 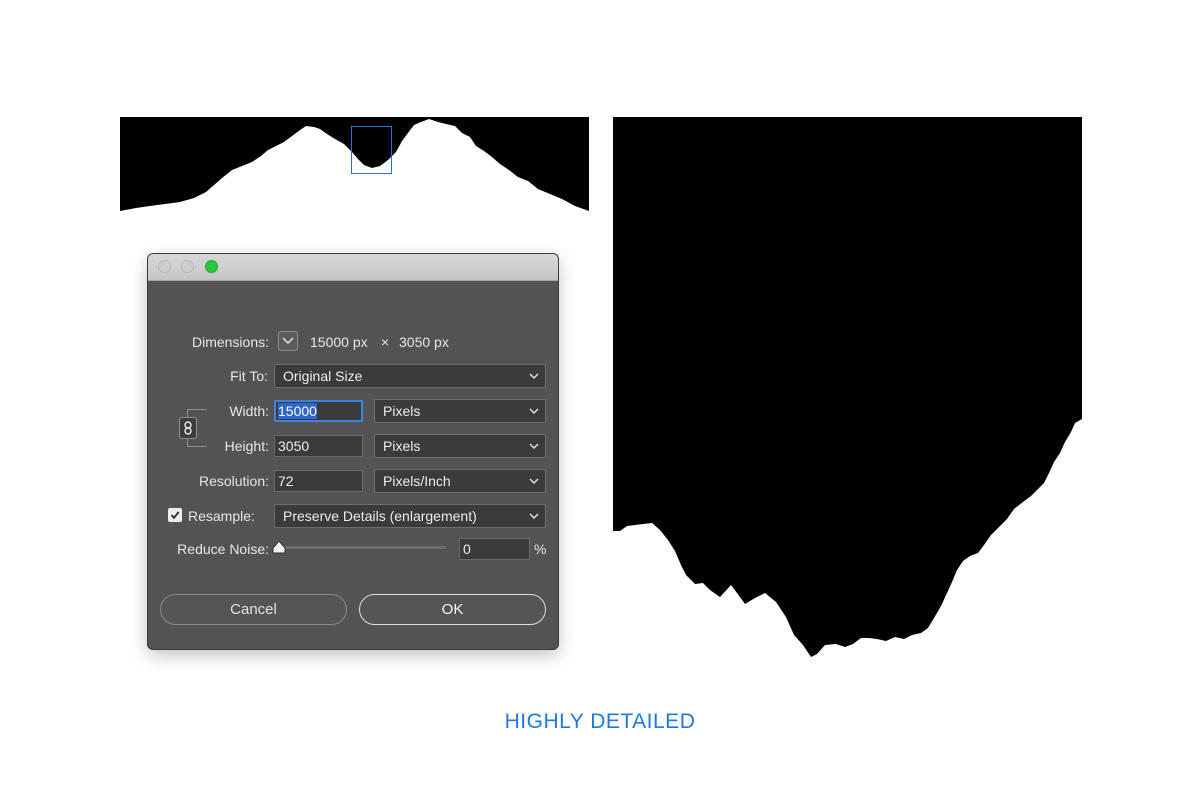 What do you see at coordinates (318, 411) in the screenshot?
I see `width-input: 15000` at bounding box center [318, 411].